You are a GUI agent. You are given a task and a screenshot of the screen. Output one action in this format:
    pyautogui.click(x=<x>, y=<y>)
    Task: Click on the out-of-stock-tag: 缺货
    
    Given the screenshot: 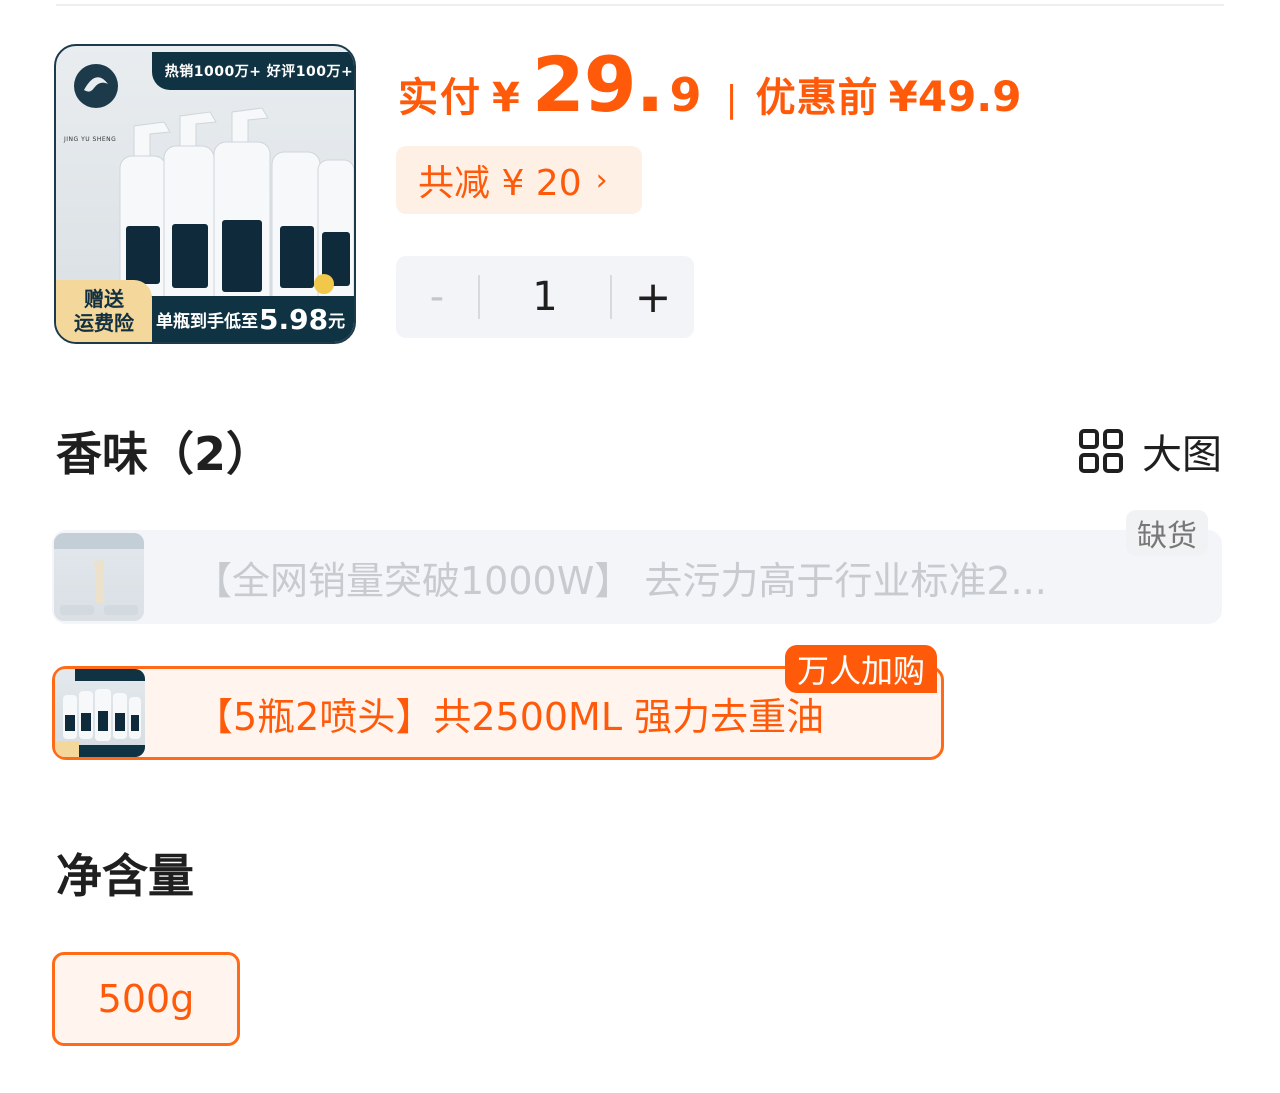 What is the action you would take?
    pyautogui.click(x=1167, y=533)
    